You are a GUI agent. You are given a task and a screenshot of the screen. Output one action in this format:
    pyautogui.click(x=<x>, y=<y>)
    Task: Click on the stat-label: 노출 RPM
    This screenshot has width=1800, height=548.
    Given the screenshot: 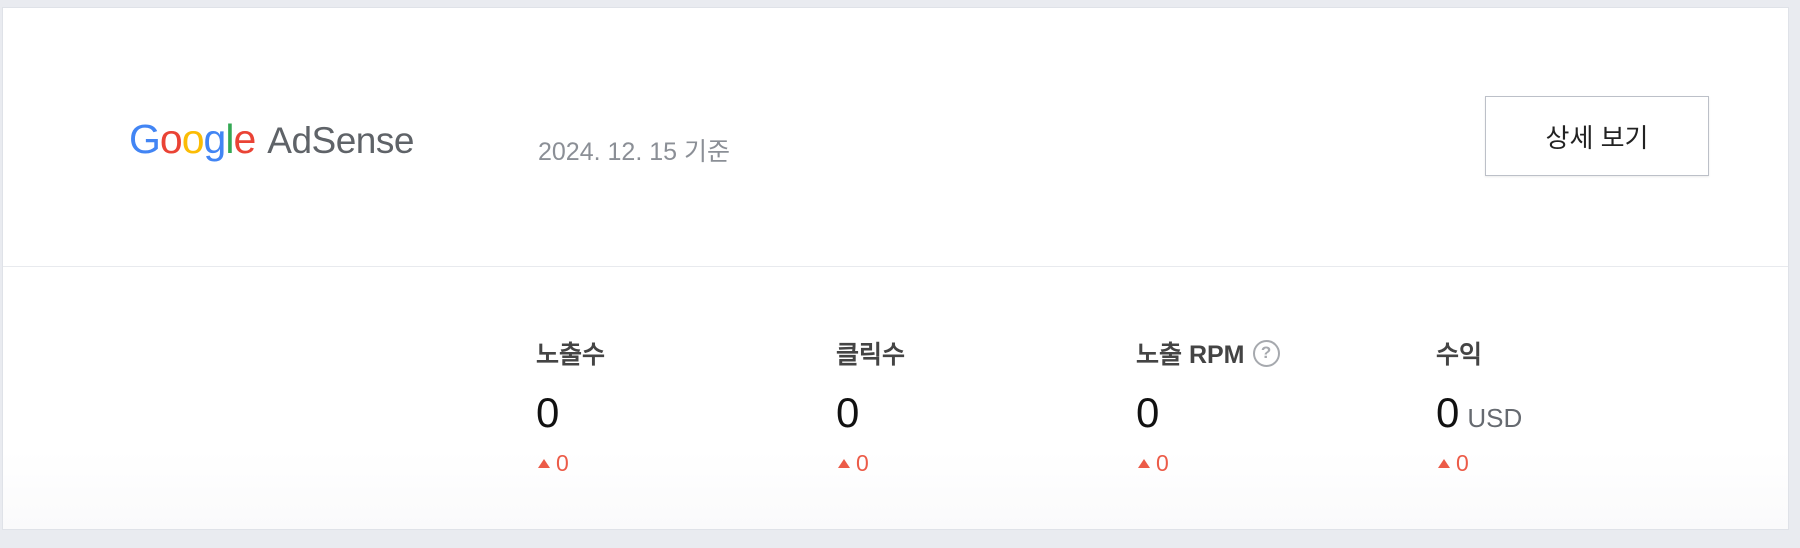 What is the action you would take?
    pyautogui.click(x=1190, y=355)
    